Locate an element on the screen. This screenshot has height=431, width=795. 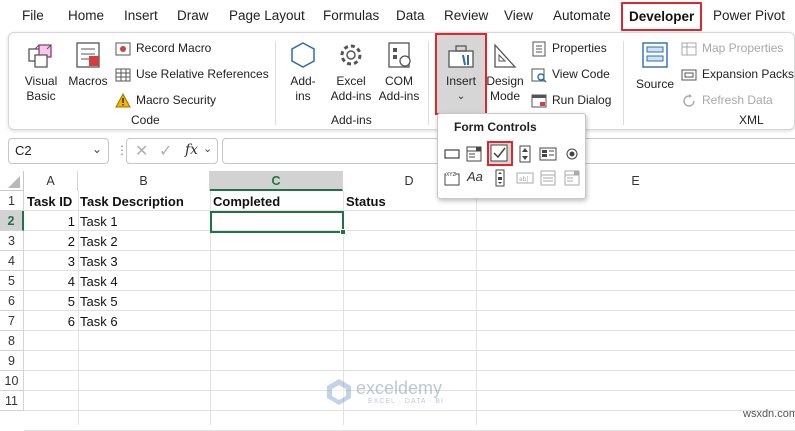
tab-review: Review is located at coordinates (466, 15).